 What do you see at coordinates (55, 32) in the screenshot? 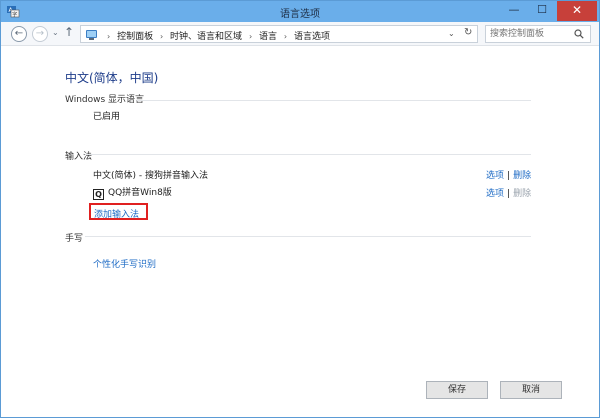
I see `recent-locations-icon: ⌄` at bounding box center [55, 32].